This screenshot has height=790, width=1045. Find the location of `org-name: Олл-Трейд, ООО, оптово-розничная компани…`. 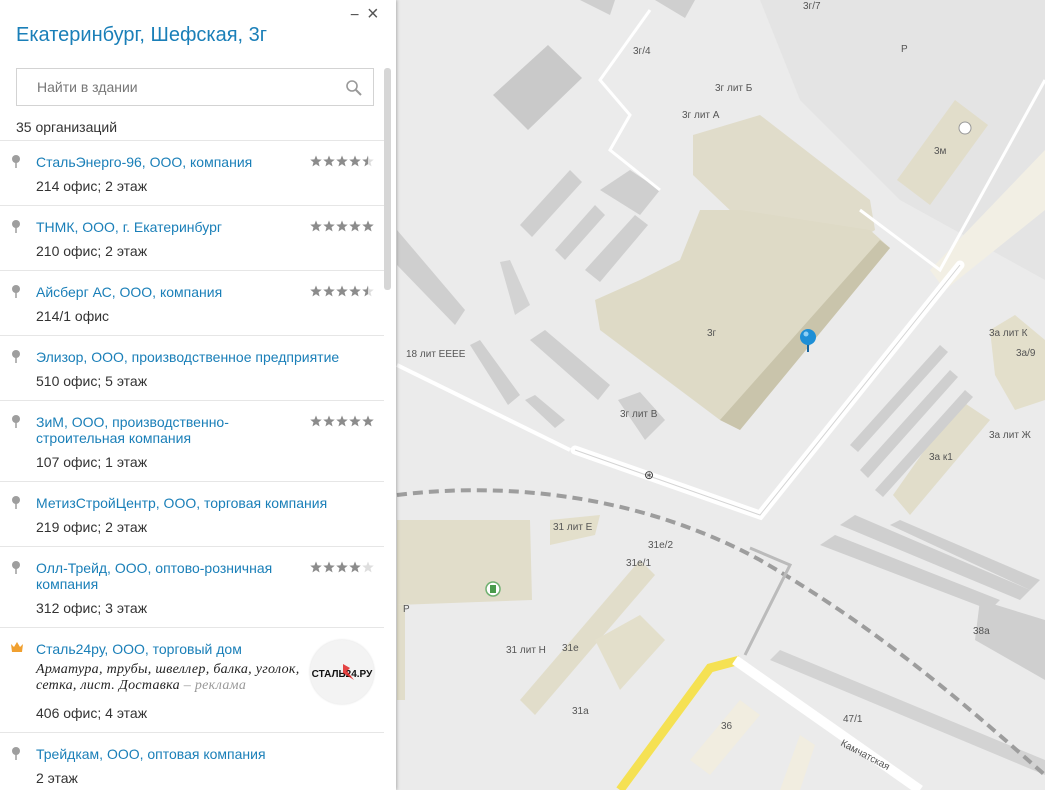

org-name: Олл-Трейд, ООО, оптово-розничная компани… is located at coordinates (156, 576).